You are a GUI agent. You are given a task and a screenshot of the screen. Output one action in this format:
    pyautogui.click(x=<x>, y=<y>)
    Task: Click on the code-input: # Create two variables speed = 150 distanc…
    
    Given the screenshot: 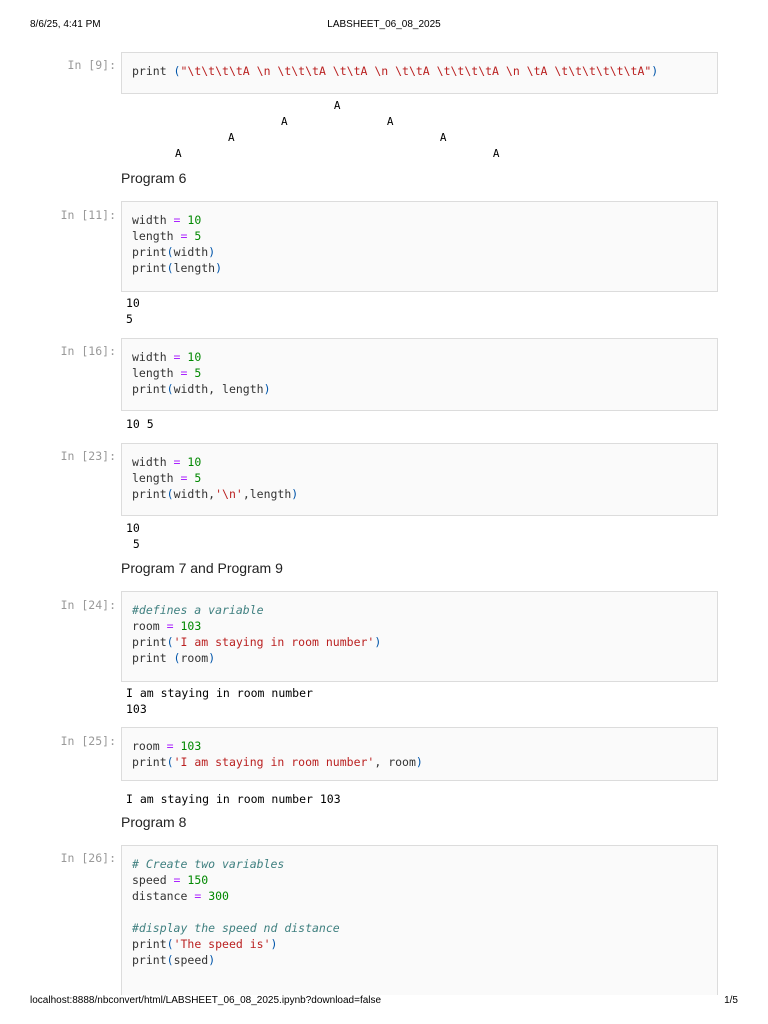 What is the action you would take?
    pyautogui.click(x=419, y=912)
    